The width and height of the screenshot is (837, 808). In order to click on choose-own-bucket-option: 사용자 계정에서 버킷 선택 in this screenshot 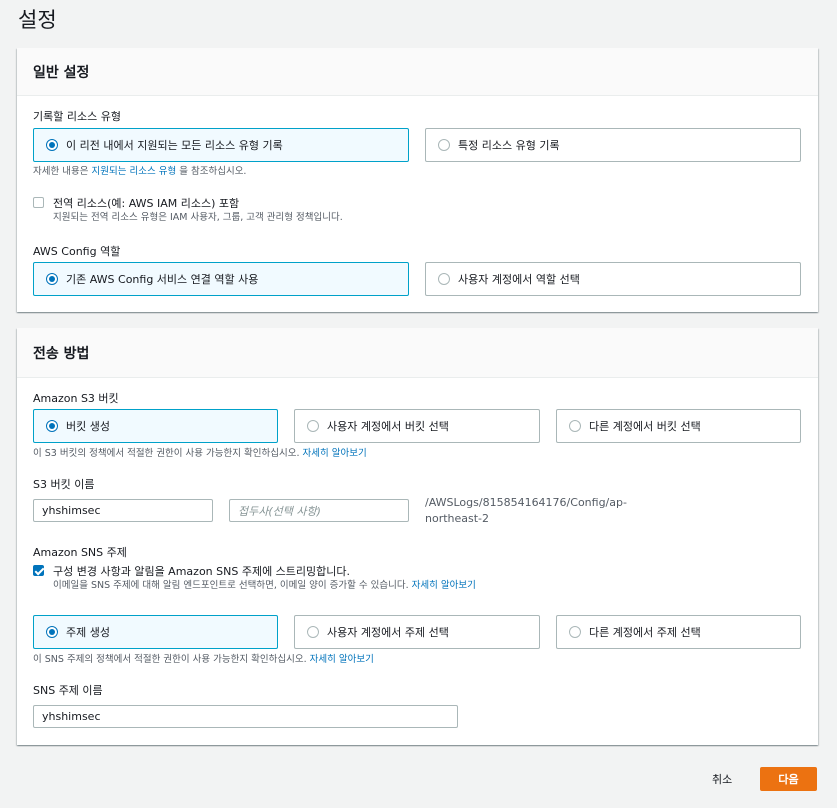, I will do `click(417, 426)`.